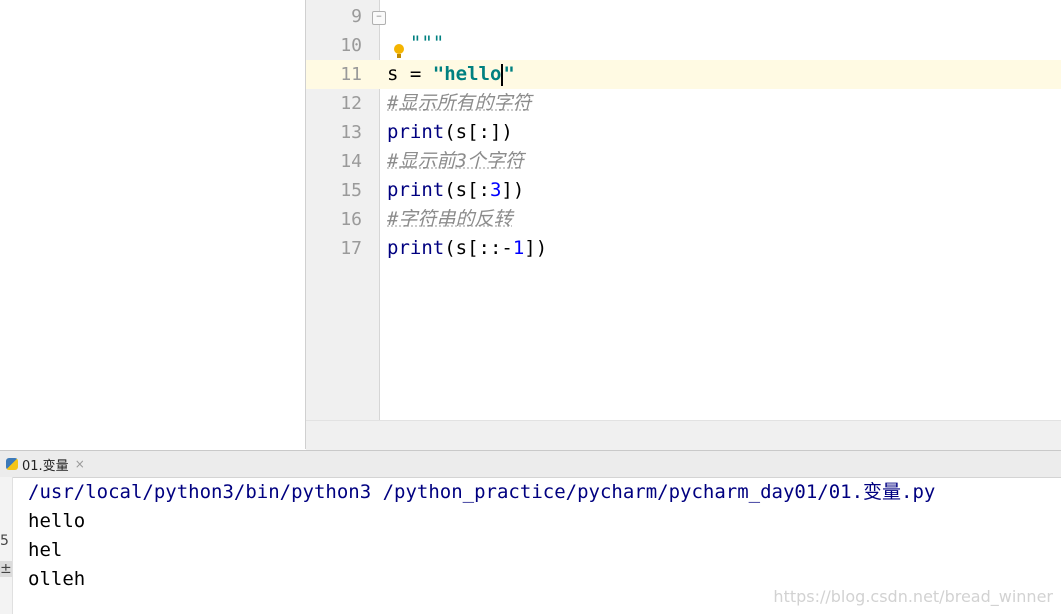 The image size is (1061, 614). What do you see at coordinates (459, 103) in the screenshot?
I see `code-line-12: #显示所有的字符` at bounding box center [459, 103].